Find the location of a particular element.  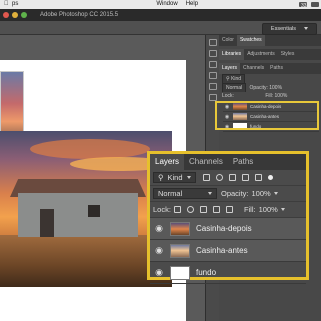

house-window is located at coordinates (94, 211).